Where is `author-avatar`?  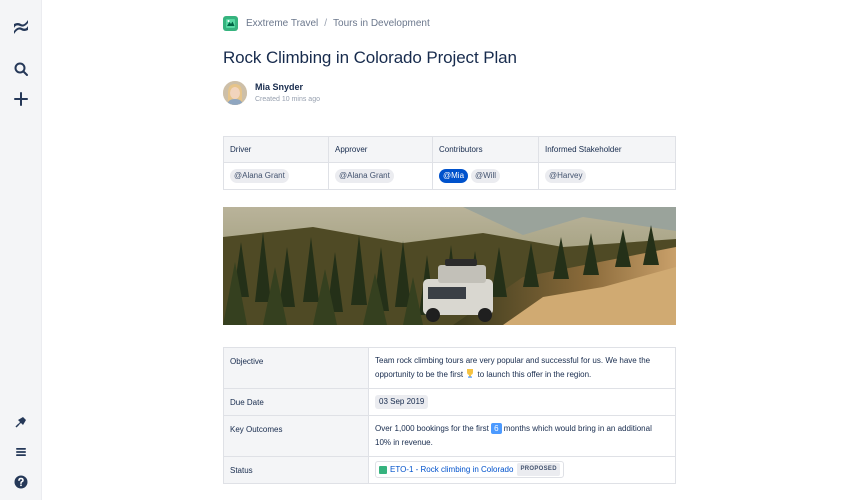 author-avatar is located at coordinates (235, 93).